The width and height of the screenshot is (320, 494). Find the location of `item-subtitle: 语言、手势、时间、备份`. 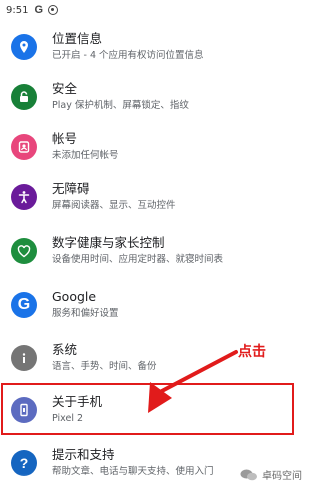

item-subtitle: 语言、手势、时间、备份 is located at coordinates (104, 366).